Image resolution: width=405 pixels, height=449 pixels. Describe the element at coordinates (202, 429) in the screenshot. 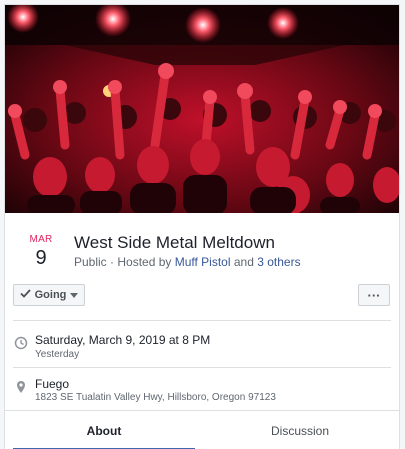

I see `event-tabs: About Discussion` at that location.